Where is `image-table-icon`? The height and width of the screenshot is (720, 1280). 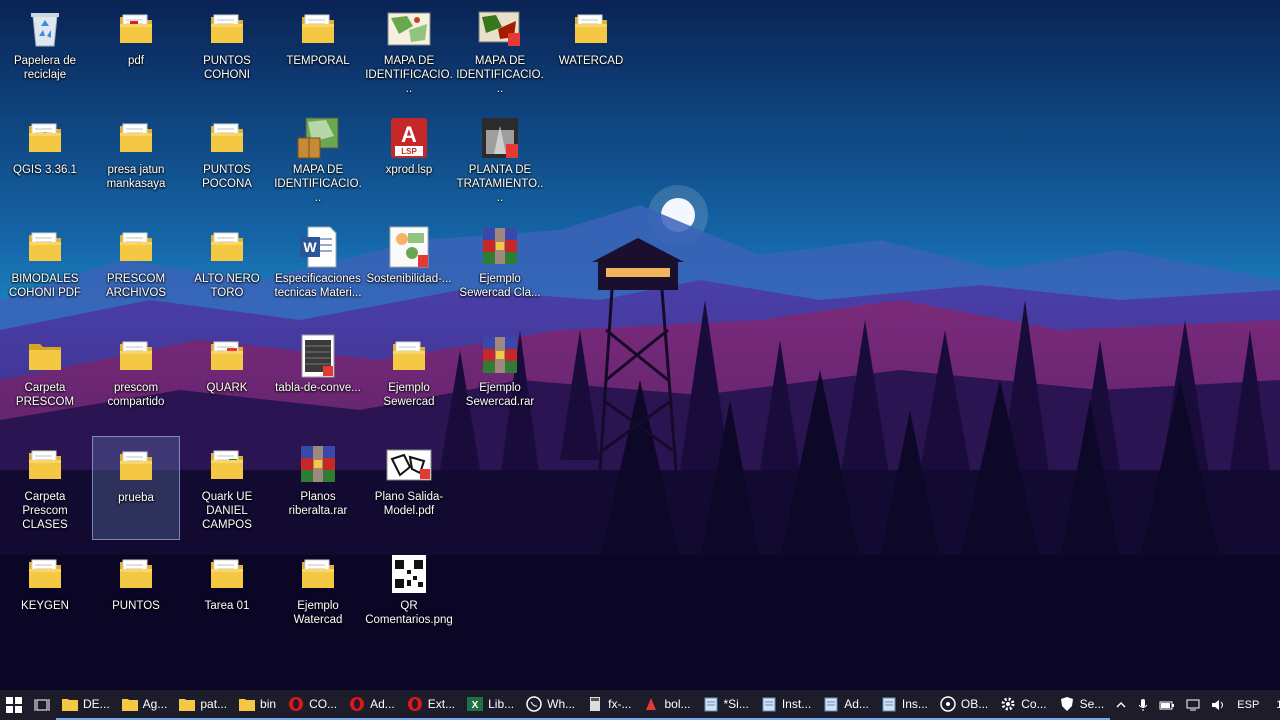
image-table-icon is located at coordinates (318, 356).